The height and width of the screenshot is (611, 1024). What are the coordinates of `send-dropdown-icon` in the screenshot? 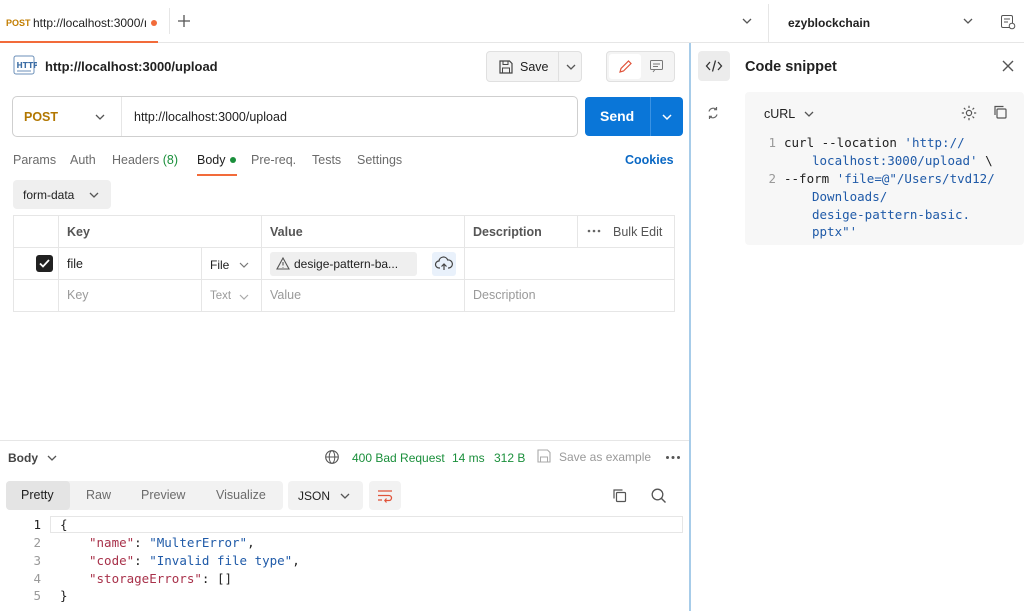 It's located at (667, 117).